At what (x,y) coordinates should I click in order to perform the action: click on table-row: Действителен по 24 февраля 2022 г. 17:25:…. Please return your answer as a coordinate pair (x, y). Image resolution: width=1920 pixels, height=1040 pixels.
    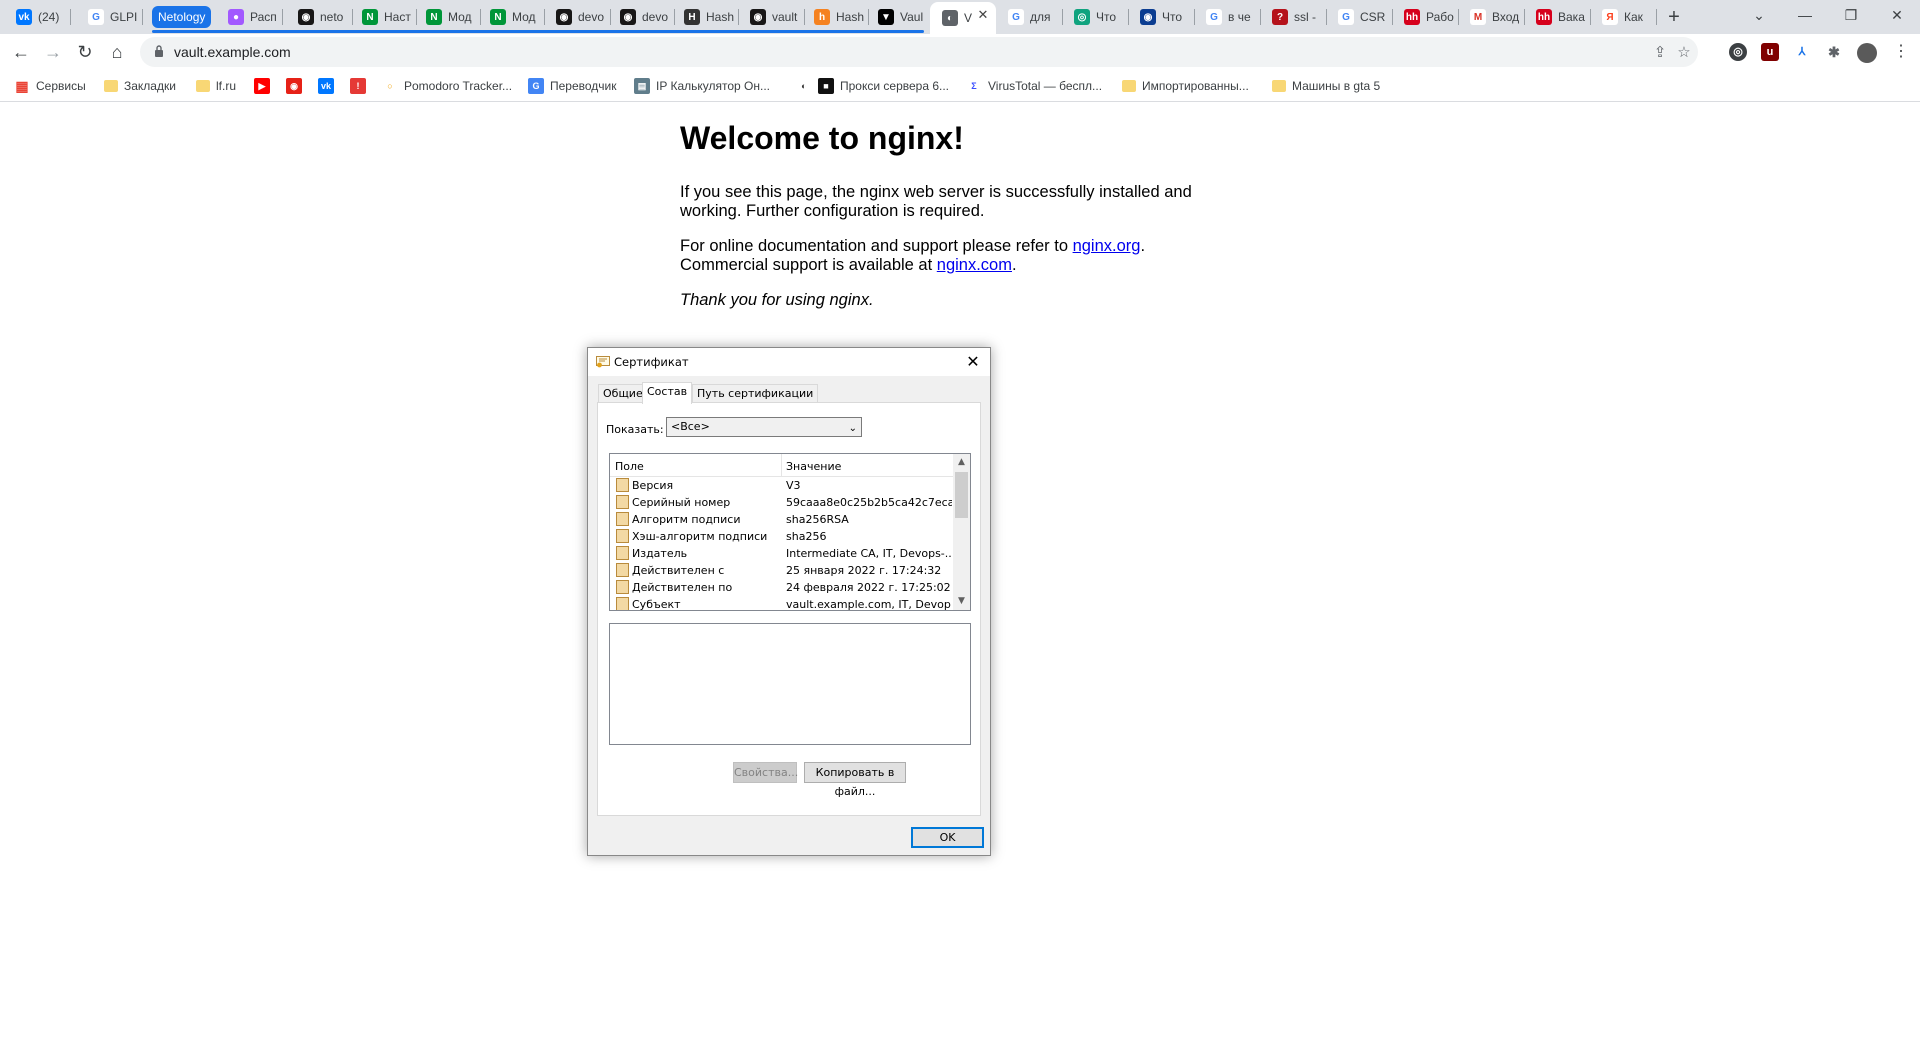
    Looking at the image, I should click on (782, 587).